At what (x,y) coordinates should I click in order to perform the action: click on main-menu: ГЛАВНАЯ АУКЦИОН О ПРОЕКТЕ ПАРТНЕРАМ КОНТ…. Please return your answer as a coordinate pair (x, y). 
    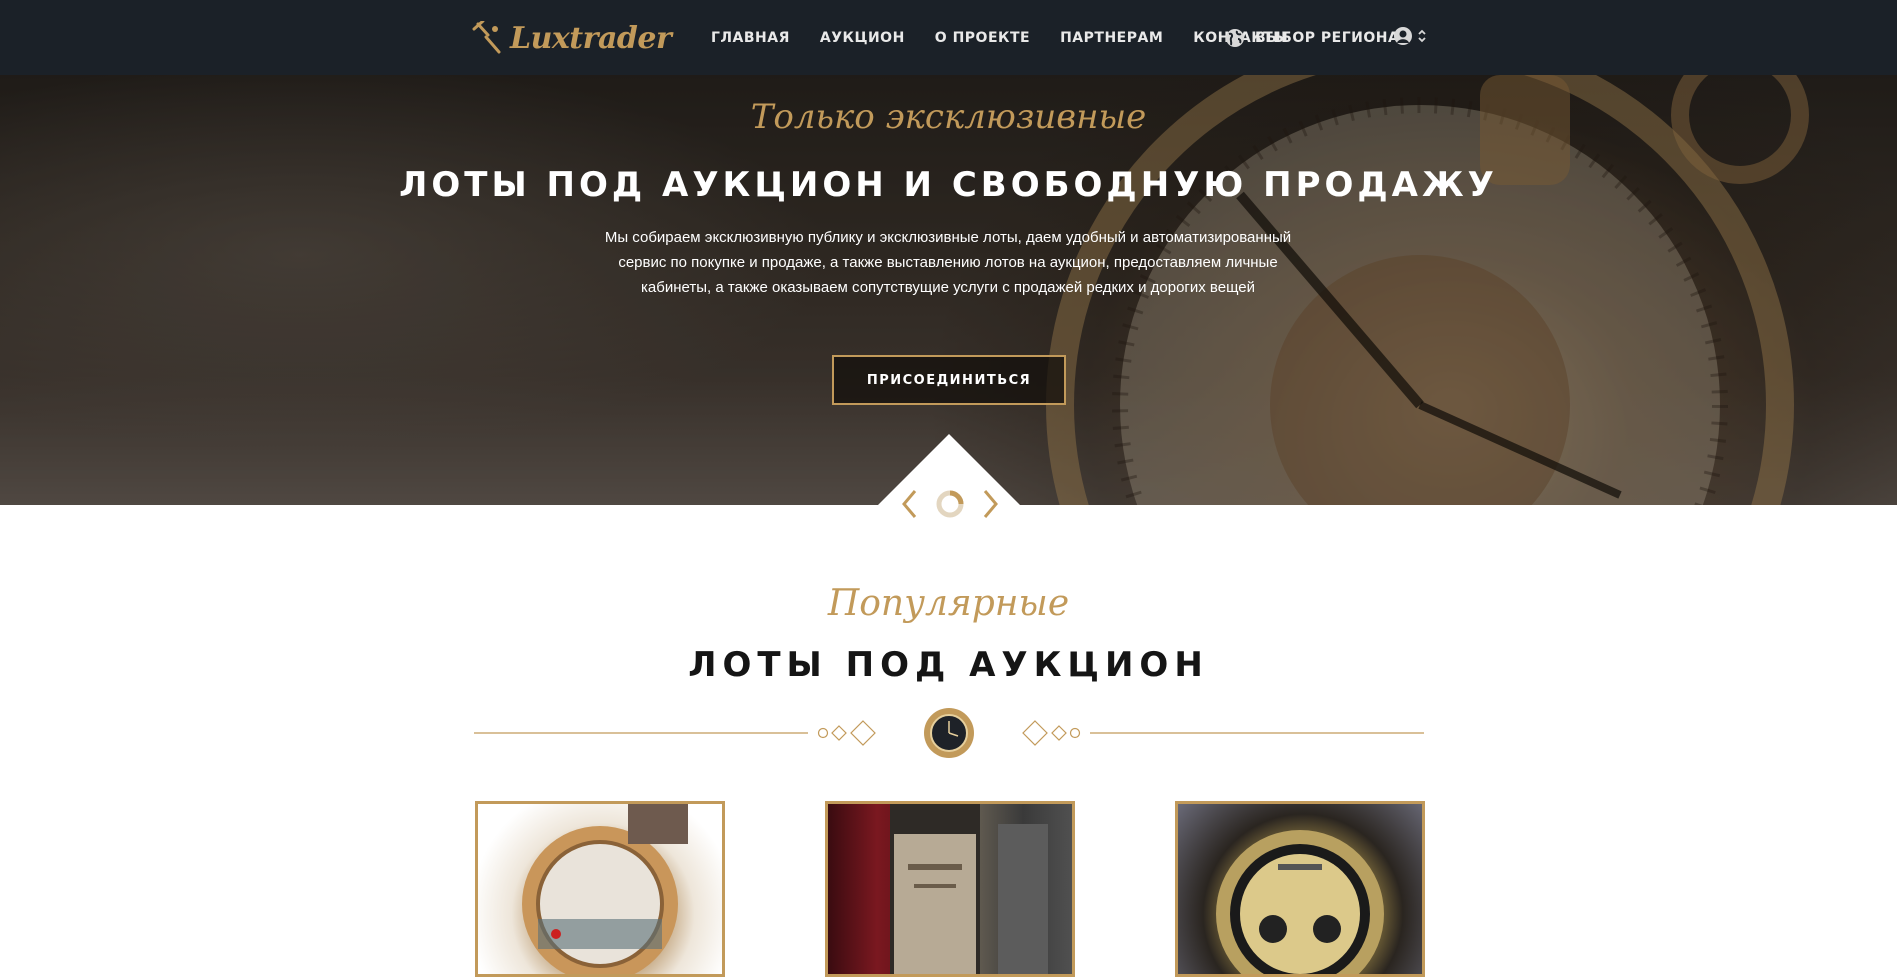
    Looking at the image, I should click on (999, 37).